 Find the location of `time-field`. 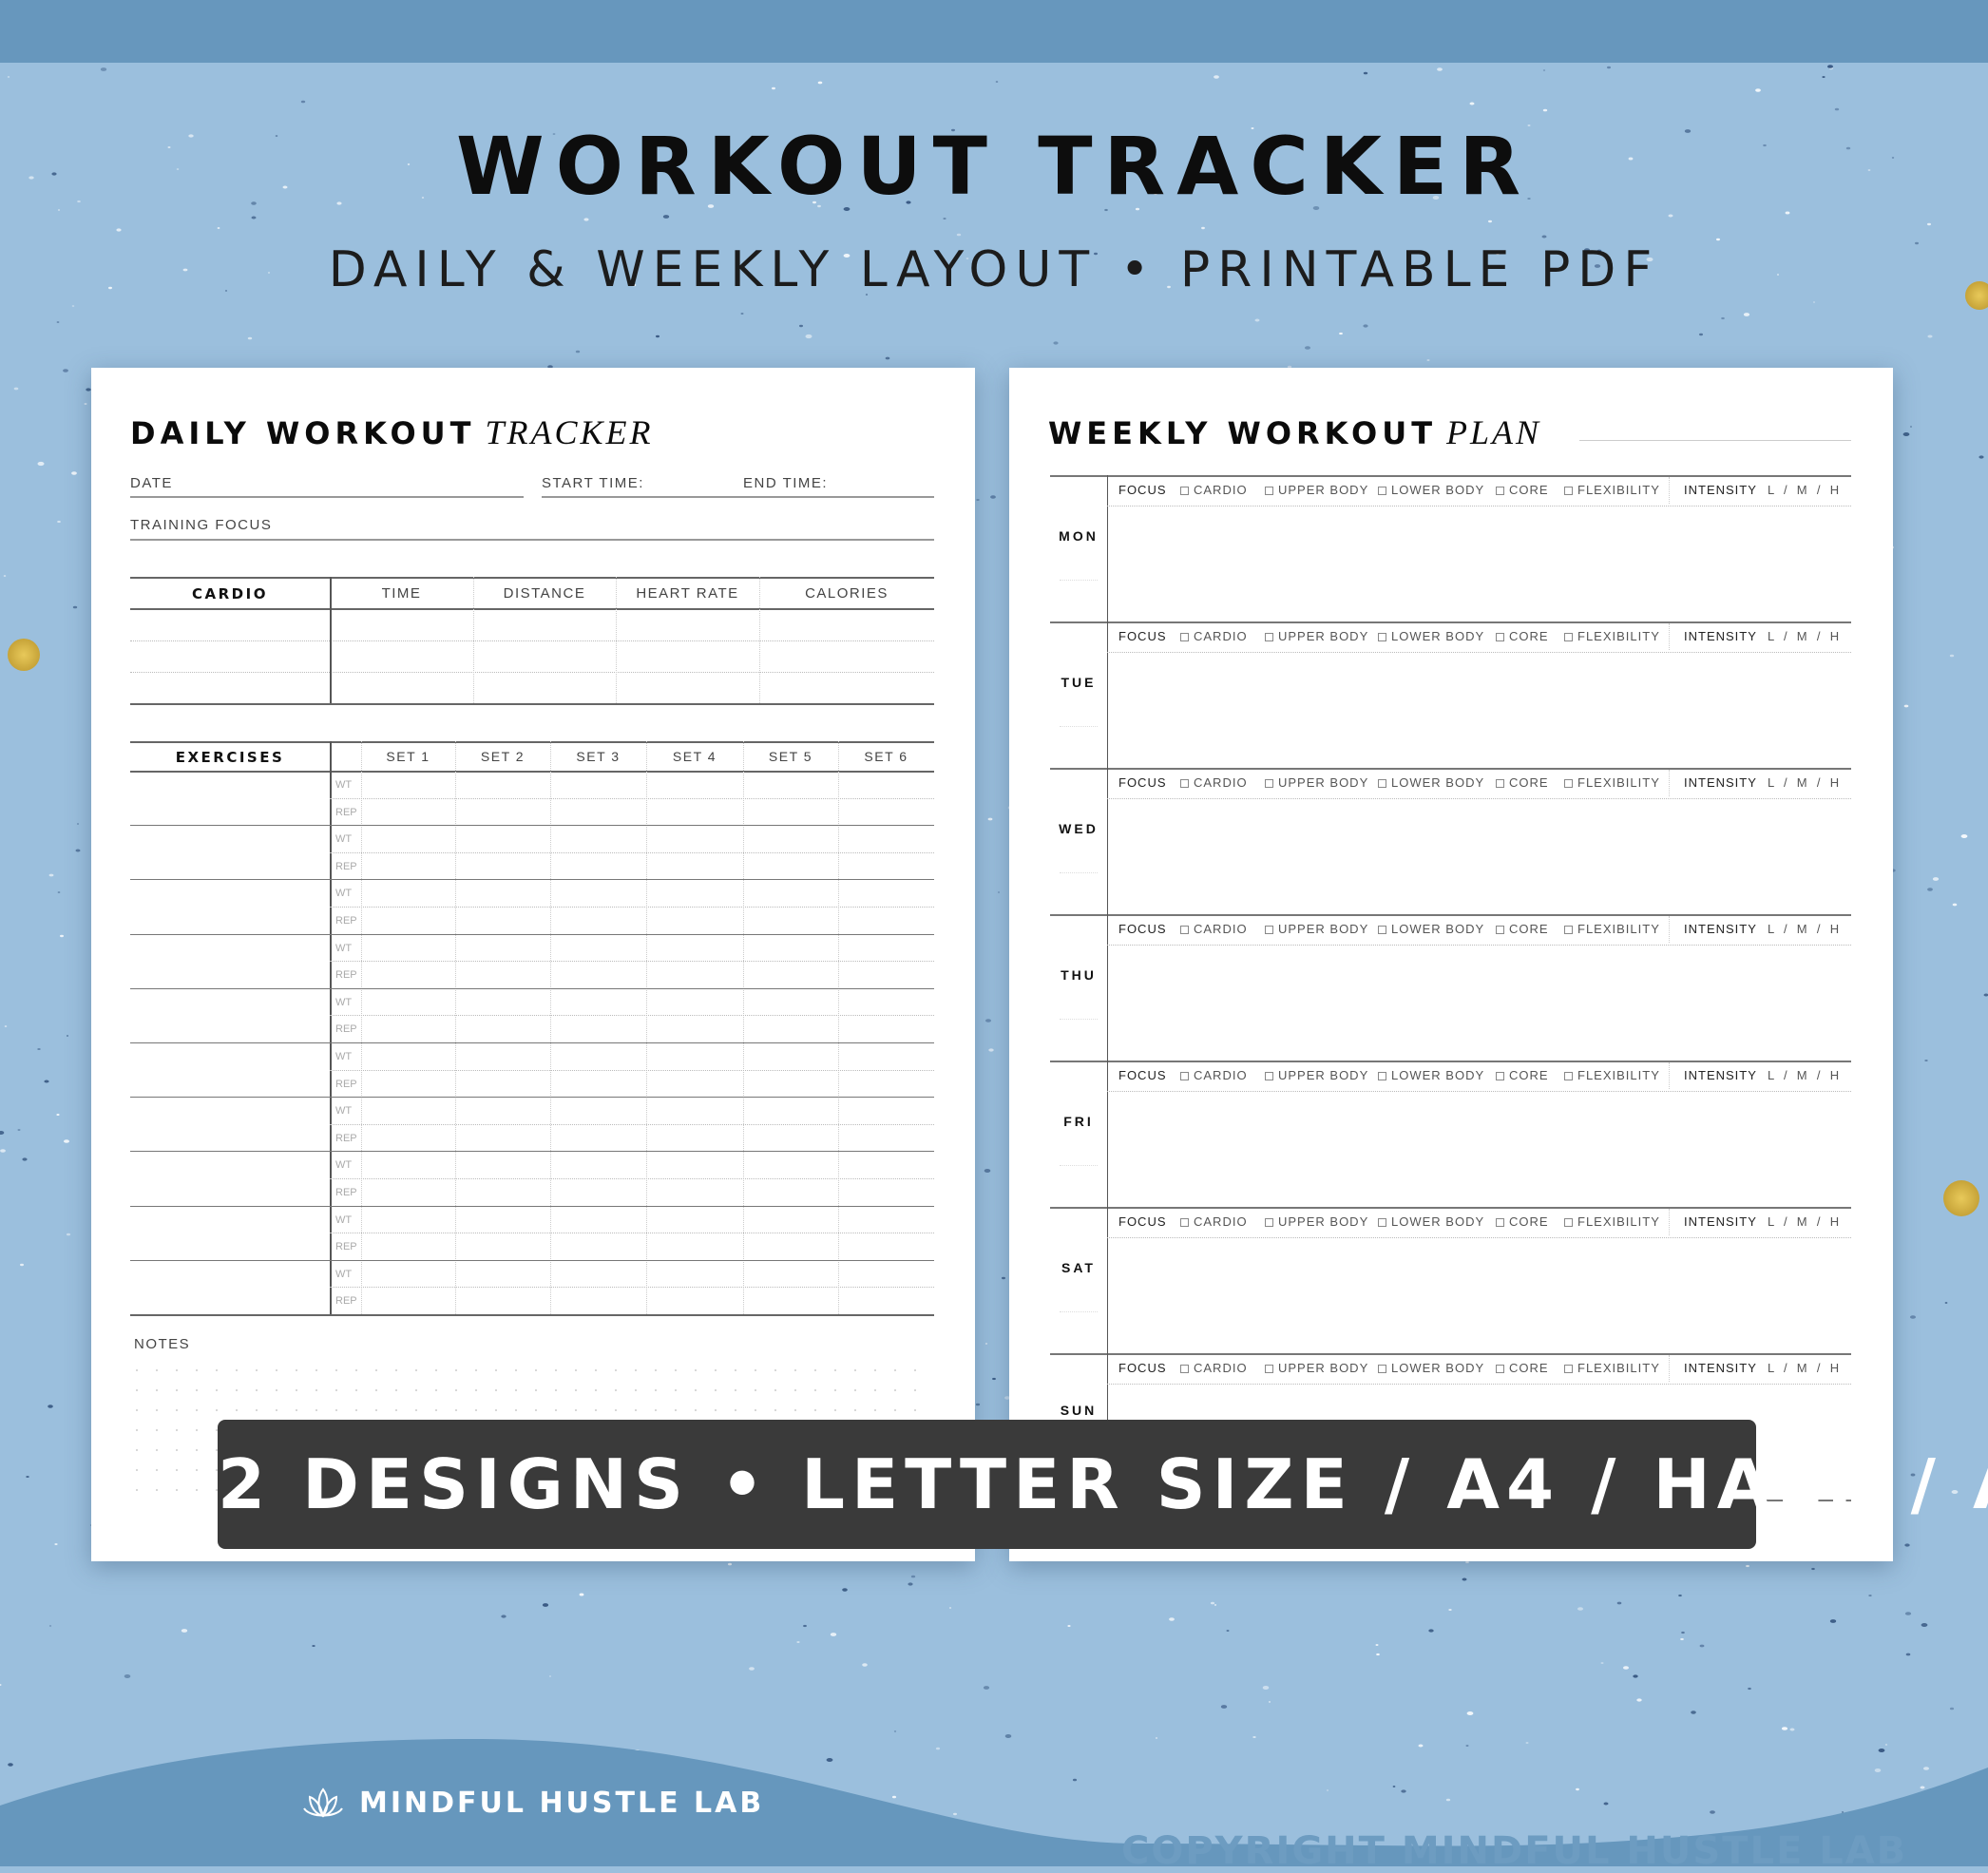

time-field is located at coordinates (738, 497).